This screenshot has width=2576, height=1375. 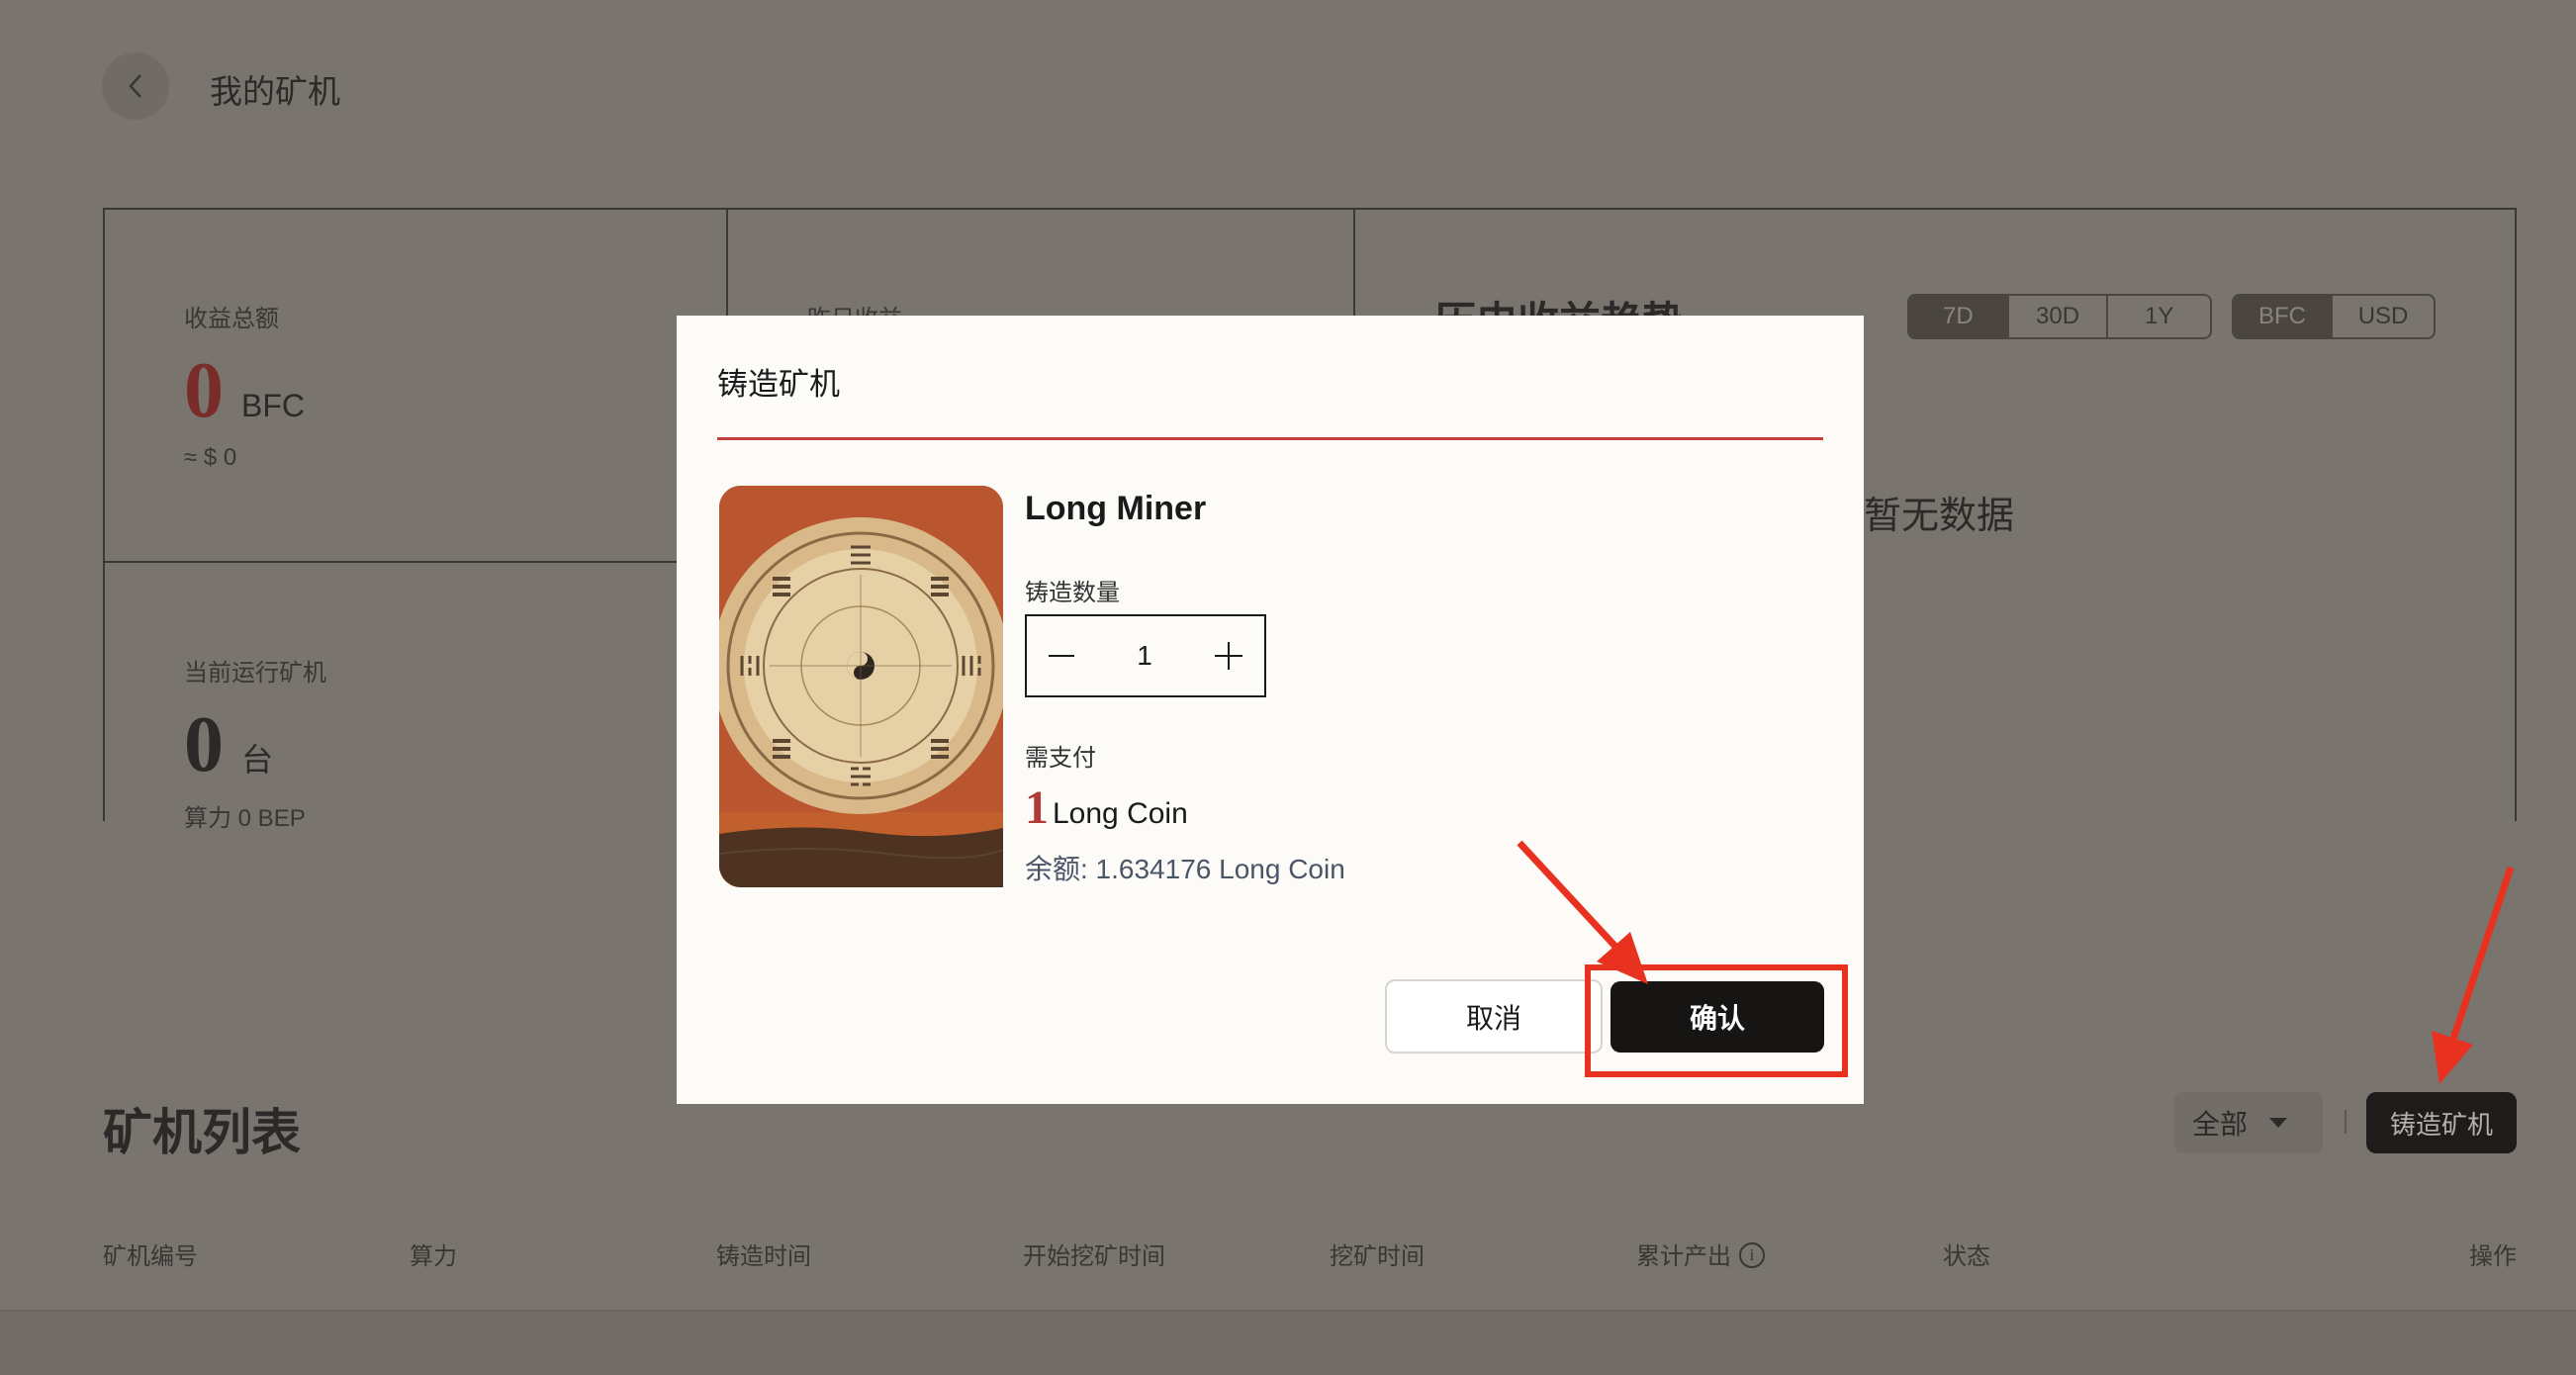 What do you see at coordinates (2384, 317) in the screenshot?
I see `currency-option-usd: USD` at bounding box center [2384, 317].